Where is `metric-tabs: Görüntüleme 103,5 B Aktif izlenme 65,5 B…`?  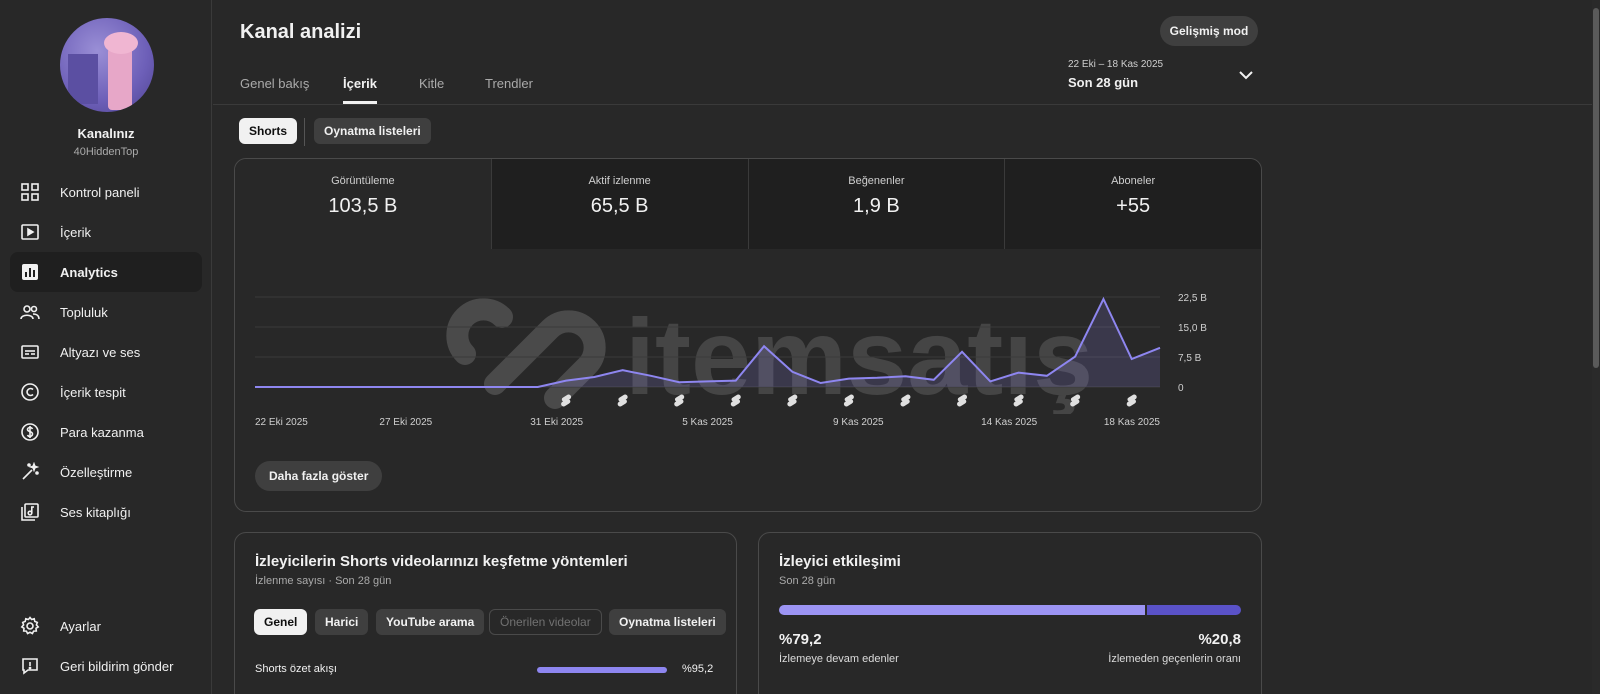
metric-tabs: Görüntüleme 103,5 B Aktif izlenme 65,5 B… is located at coordinates (748, 204).